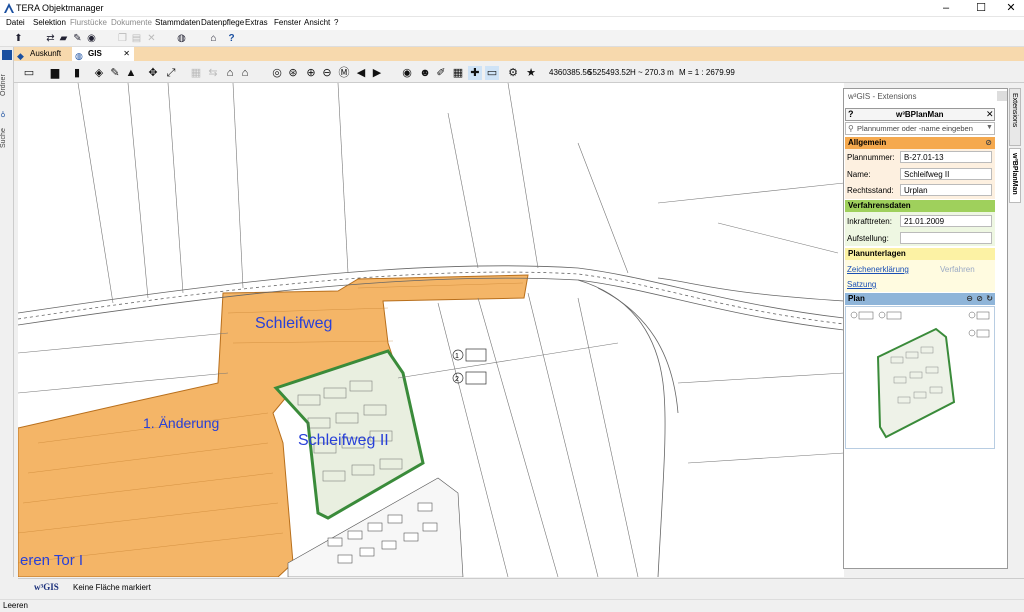 The height and width of the screenshot is (612, 1024). I want to click on main-toolbar: ⬆ ⇄ ▰ ✎ ◉ ❐ ▤ ✕ ◍ ⌂ ?, so click(512, 38).